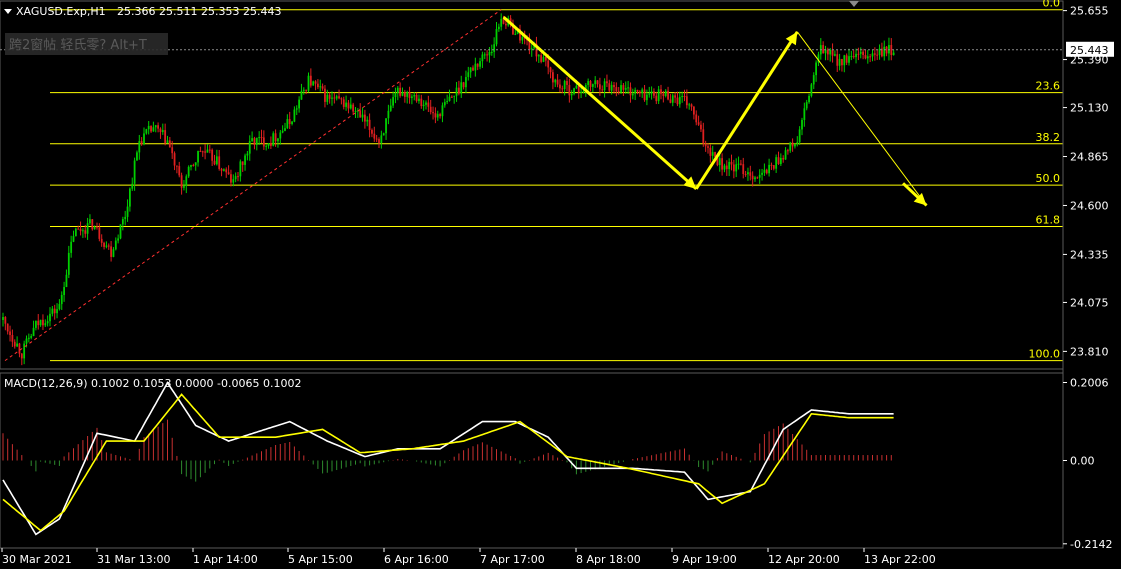  I want to click on scroll-marker-icon, so click(854, 4).